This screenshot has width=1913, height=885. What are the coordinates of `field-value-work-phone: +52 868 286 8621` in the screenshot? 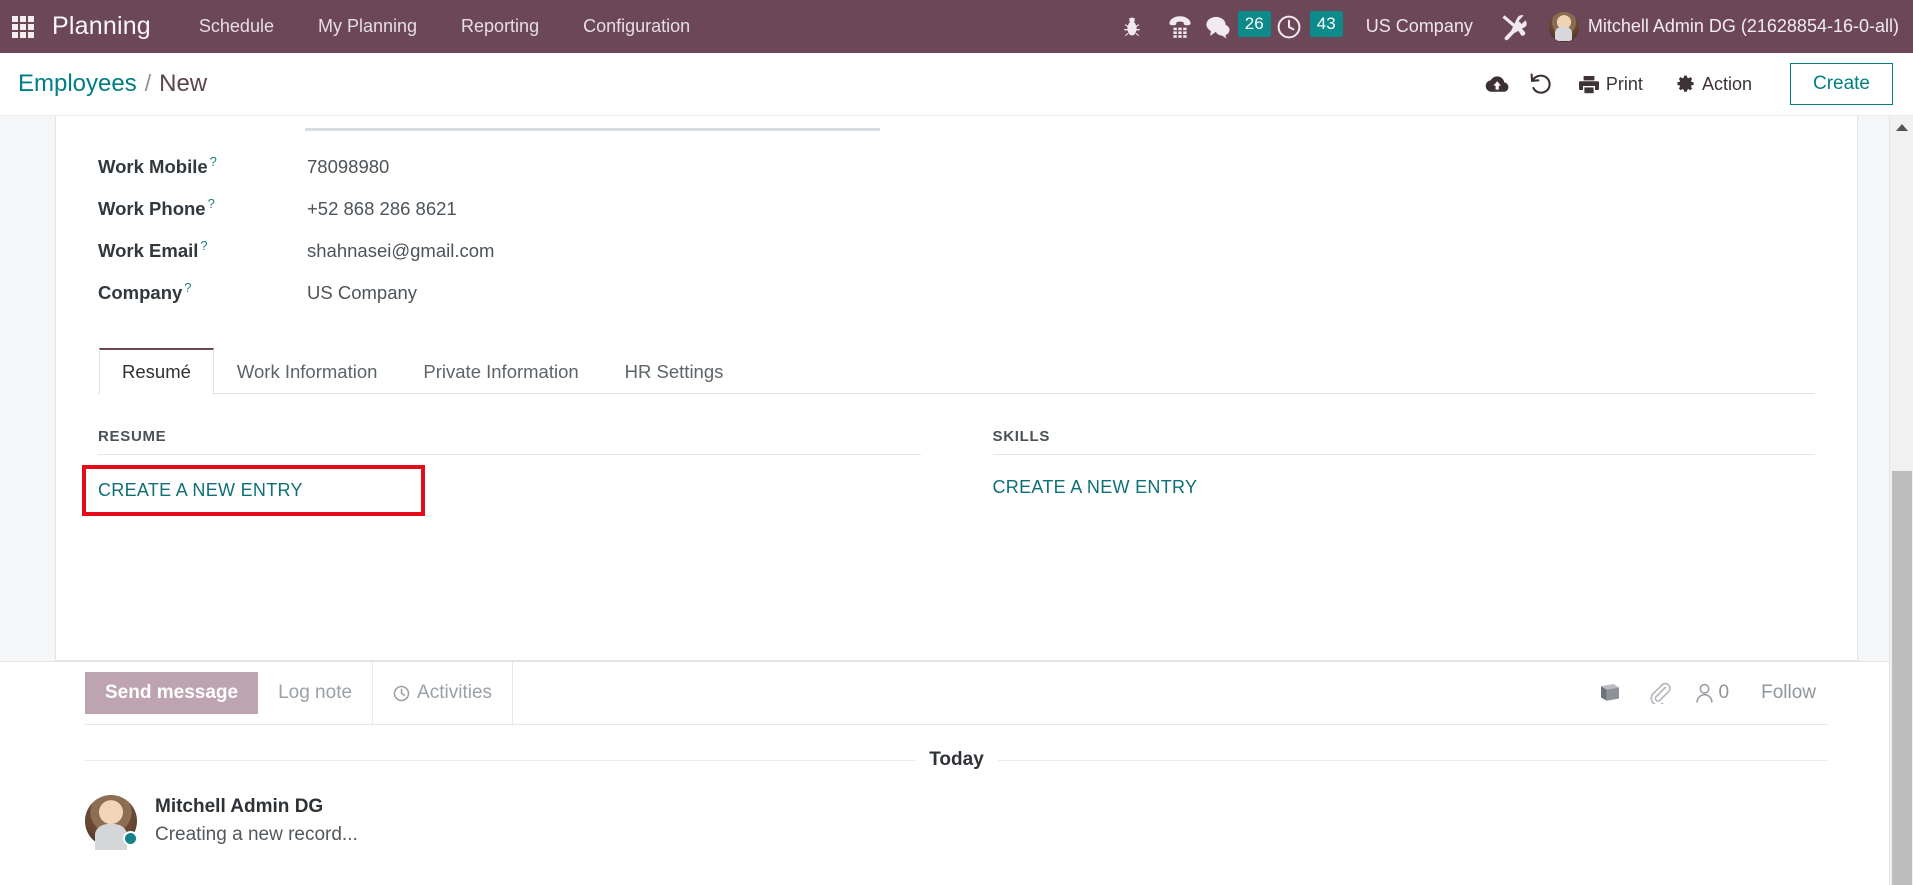 It's located at (382, 209).